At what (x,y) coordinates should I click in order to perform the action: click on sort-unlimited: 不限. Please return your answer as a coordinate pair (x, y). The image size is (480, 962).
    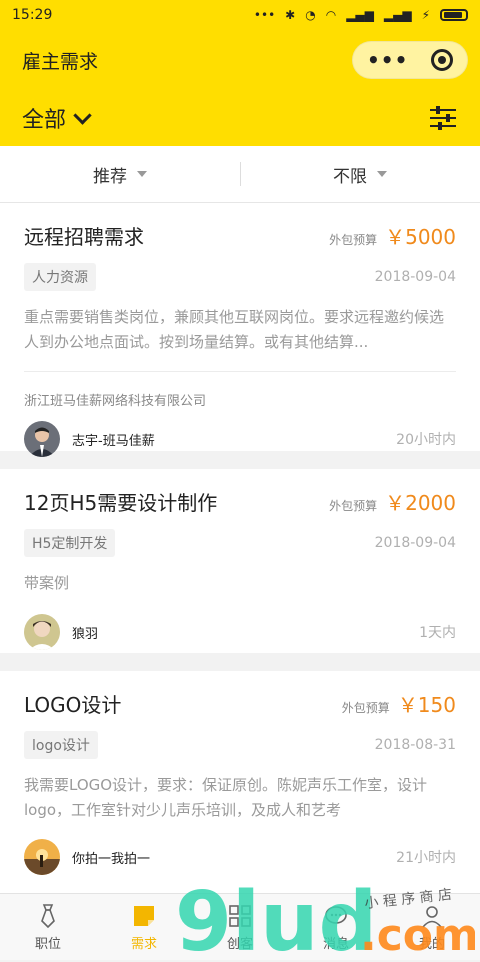
    Looking at the image, I should click on (360, 174).